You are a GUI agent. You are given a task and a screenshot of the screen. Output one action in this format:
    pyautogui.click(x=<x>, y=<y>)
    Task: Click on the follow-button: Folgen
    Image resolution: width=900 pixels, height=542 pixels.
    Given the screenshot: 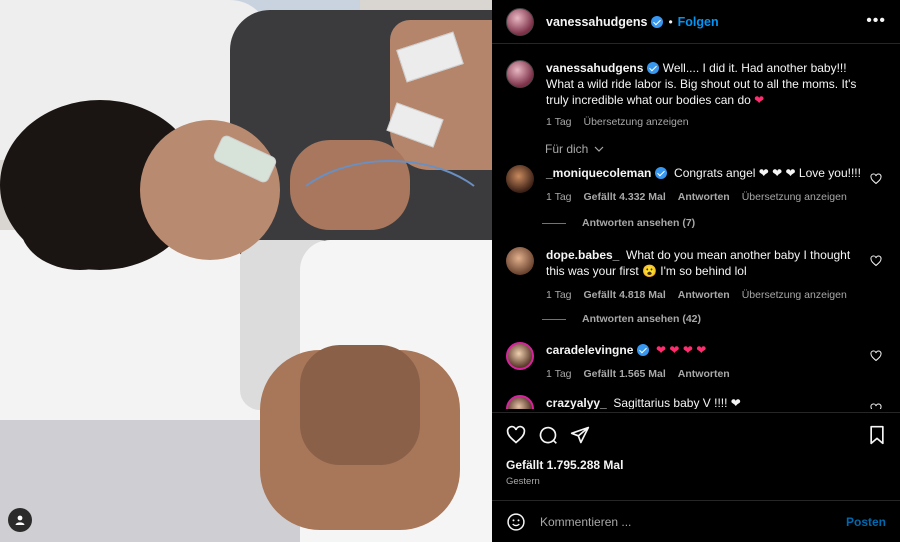 What is the action you would take?
    pyautogui.click(x=698, y=22)
    